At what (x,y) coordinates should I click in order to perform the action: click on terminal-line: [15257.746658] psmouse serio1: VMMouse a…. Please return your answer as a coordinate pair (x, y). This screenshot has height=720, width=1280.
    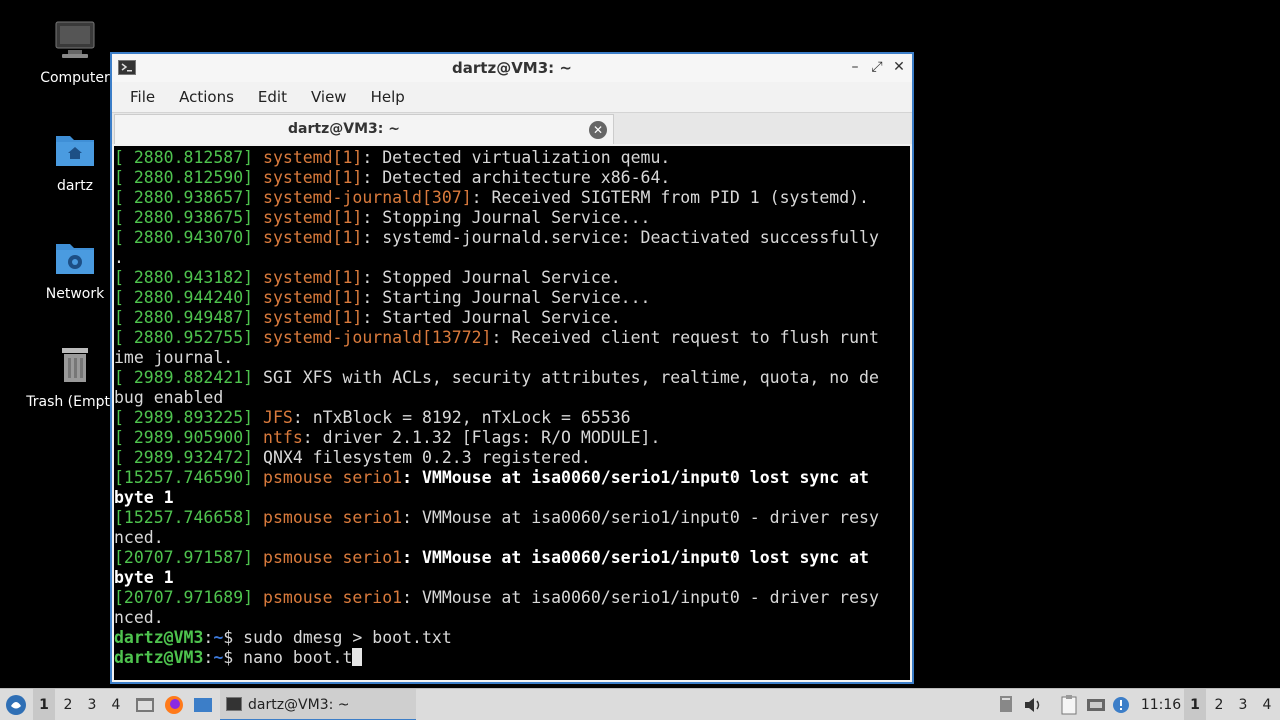
    Looking at the image, I should click on (512, 518).